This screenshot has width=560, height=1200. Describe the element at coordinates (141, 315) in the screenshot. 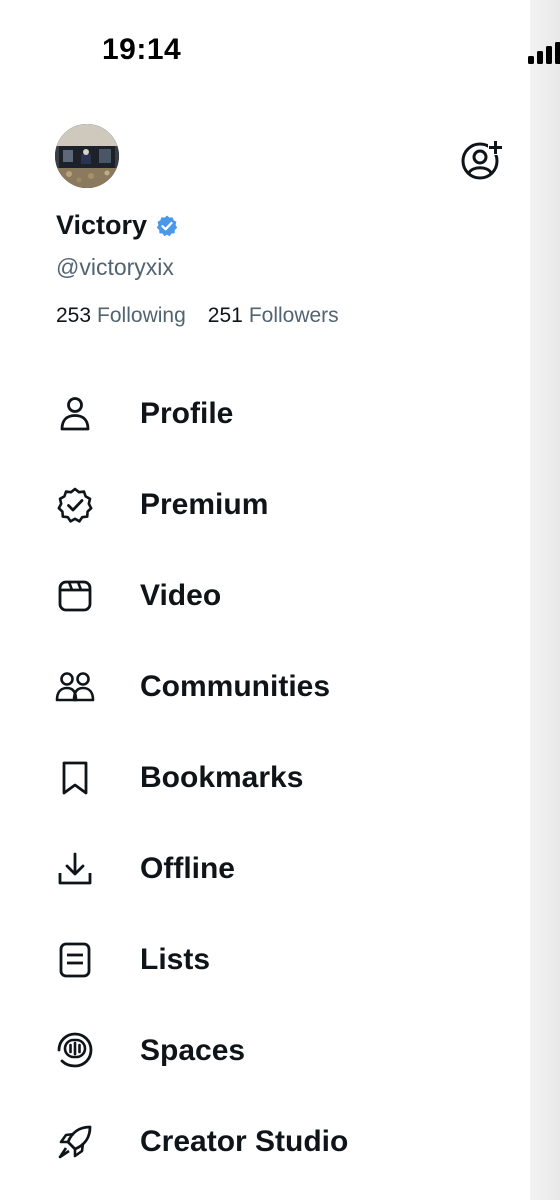

I see `following-label: Following` at that location.